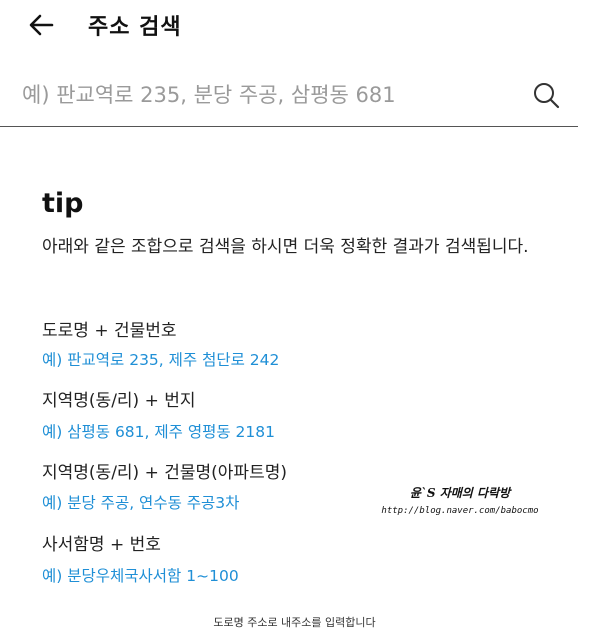 This screenshot has width=589, height=642. Describe the element at coordinates (294, 622) in the screenshot. I see `image-caption: 도로명 주소로 내주소를 입력합니다` at that location.